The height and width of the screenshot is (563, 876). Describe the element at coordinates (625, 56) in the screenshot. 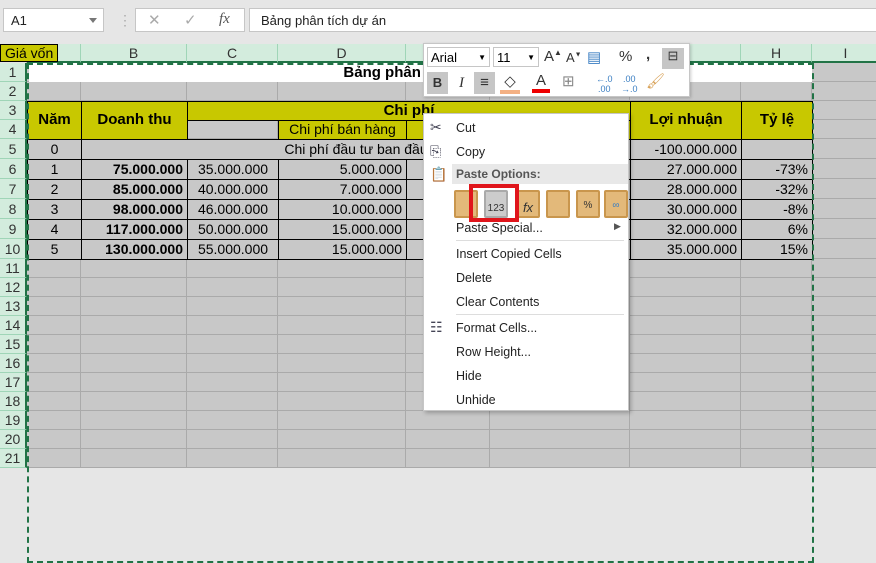

I see `percent-style-icon: %` at that location.